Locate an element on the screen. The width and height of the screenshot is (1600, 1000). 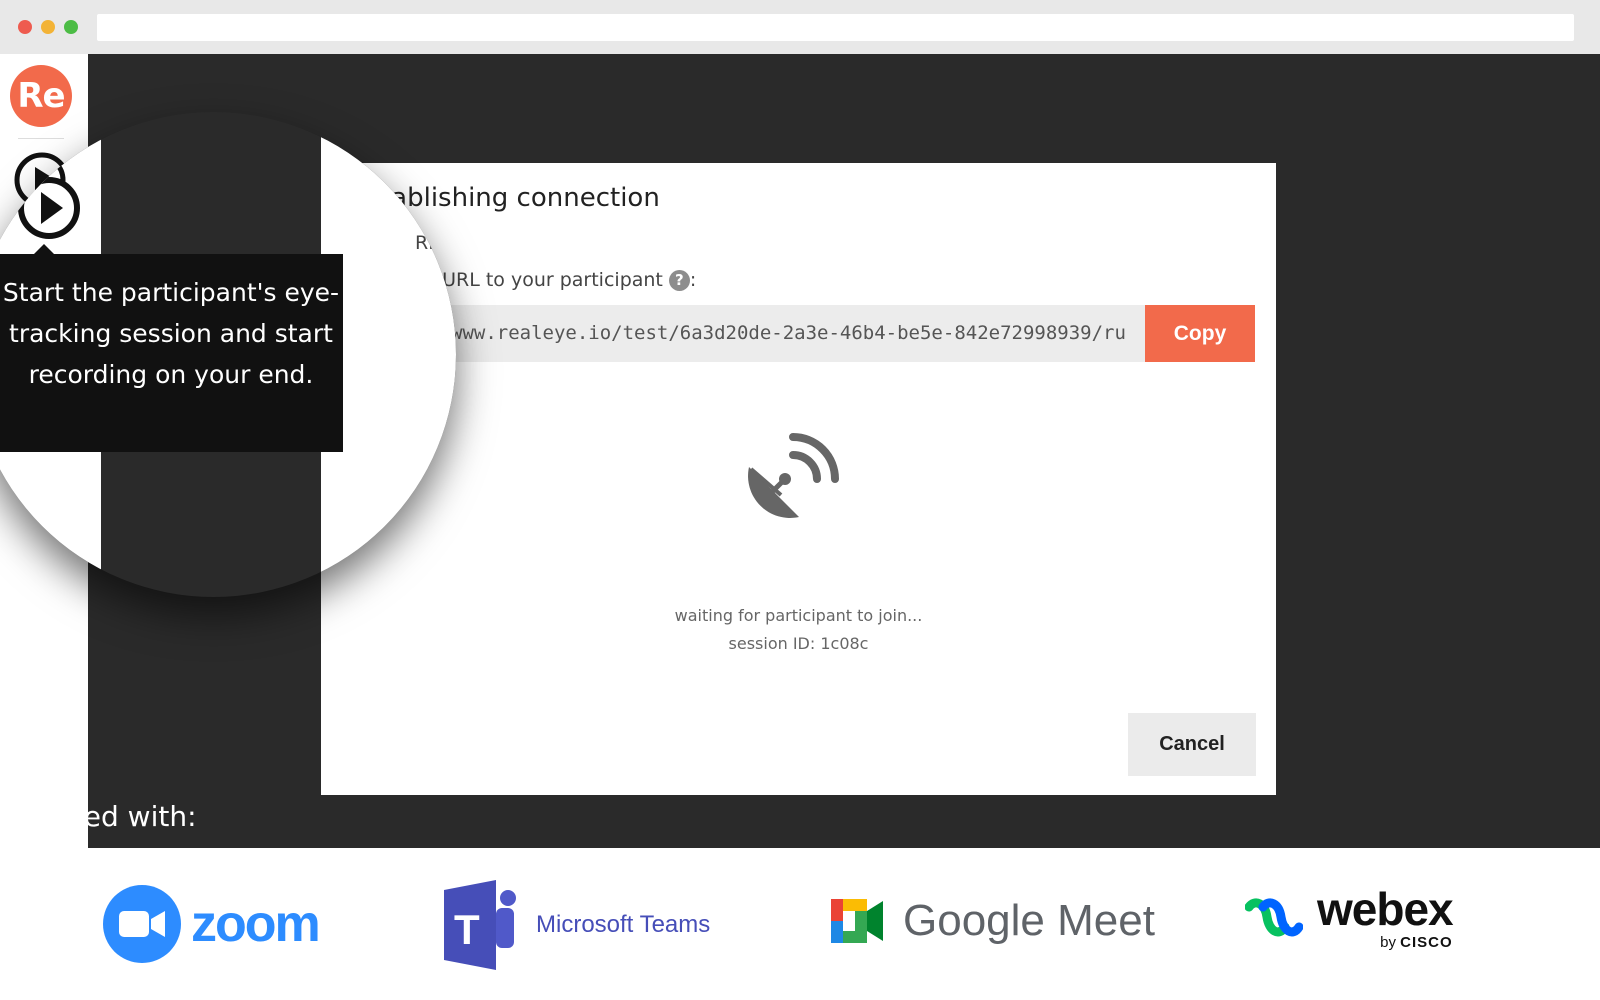
cisco-text: CISCO is located at coordinates (1426, 942).